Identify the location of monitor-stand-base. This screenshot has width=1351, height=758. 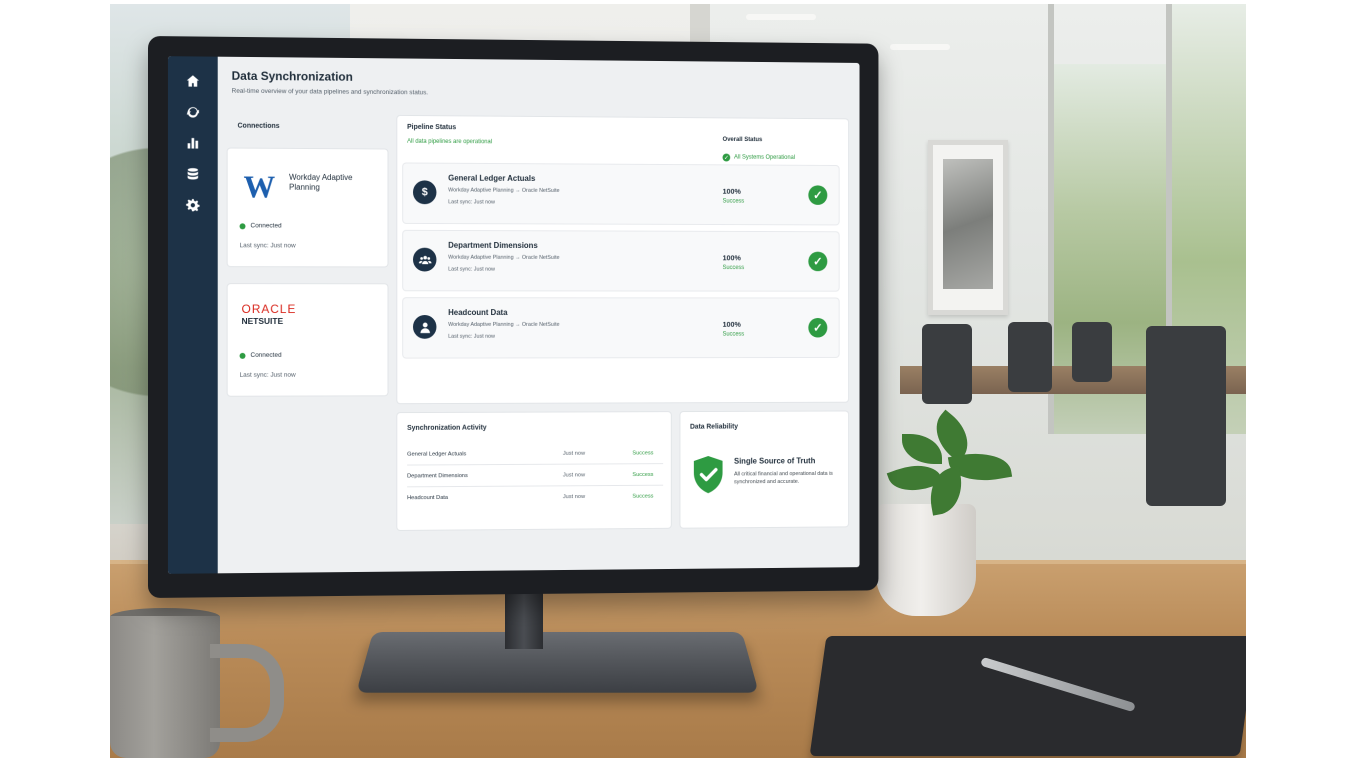
(557, 662).